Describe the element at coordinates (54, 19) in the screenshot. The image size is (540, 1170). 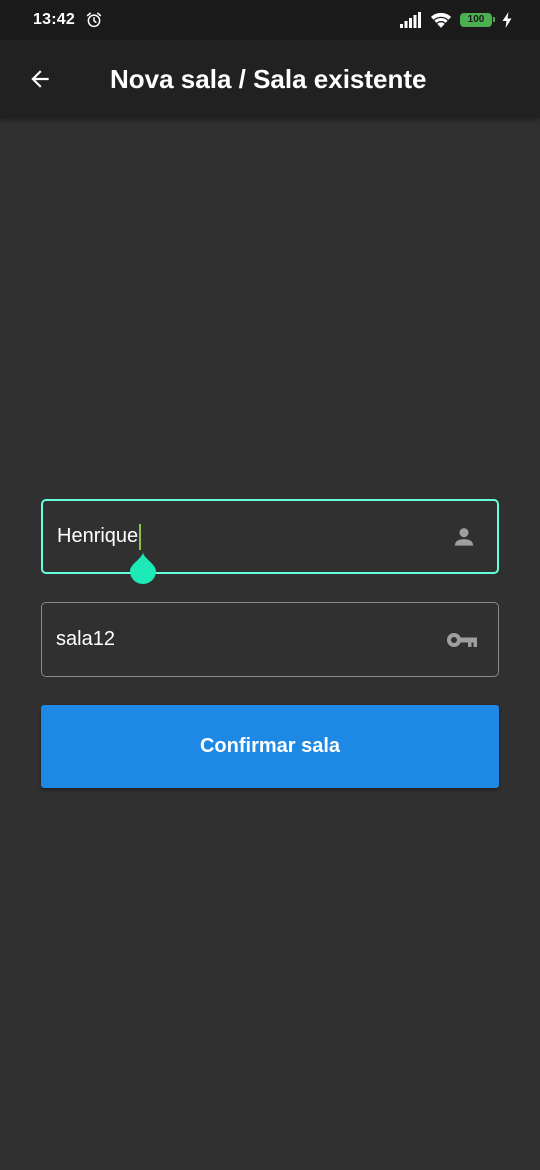
I see `status-time: 13:42` at that location.